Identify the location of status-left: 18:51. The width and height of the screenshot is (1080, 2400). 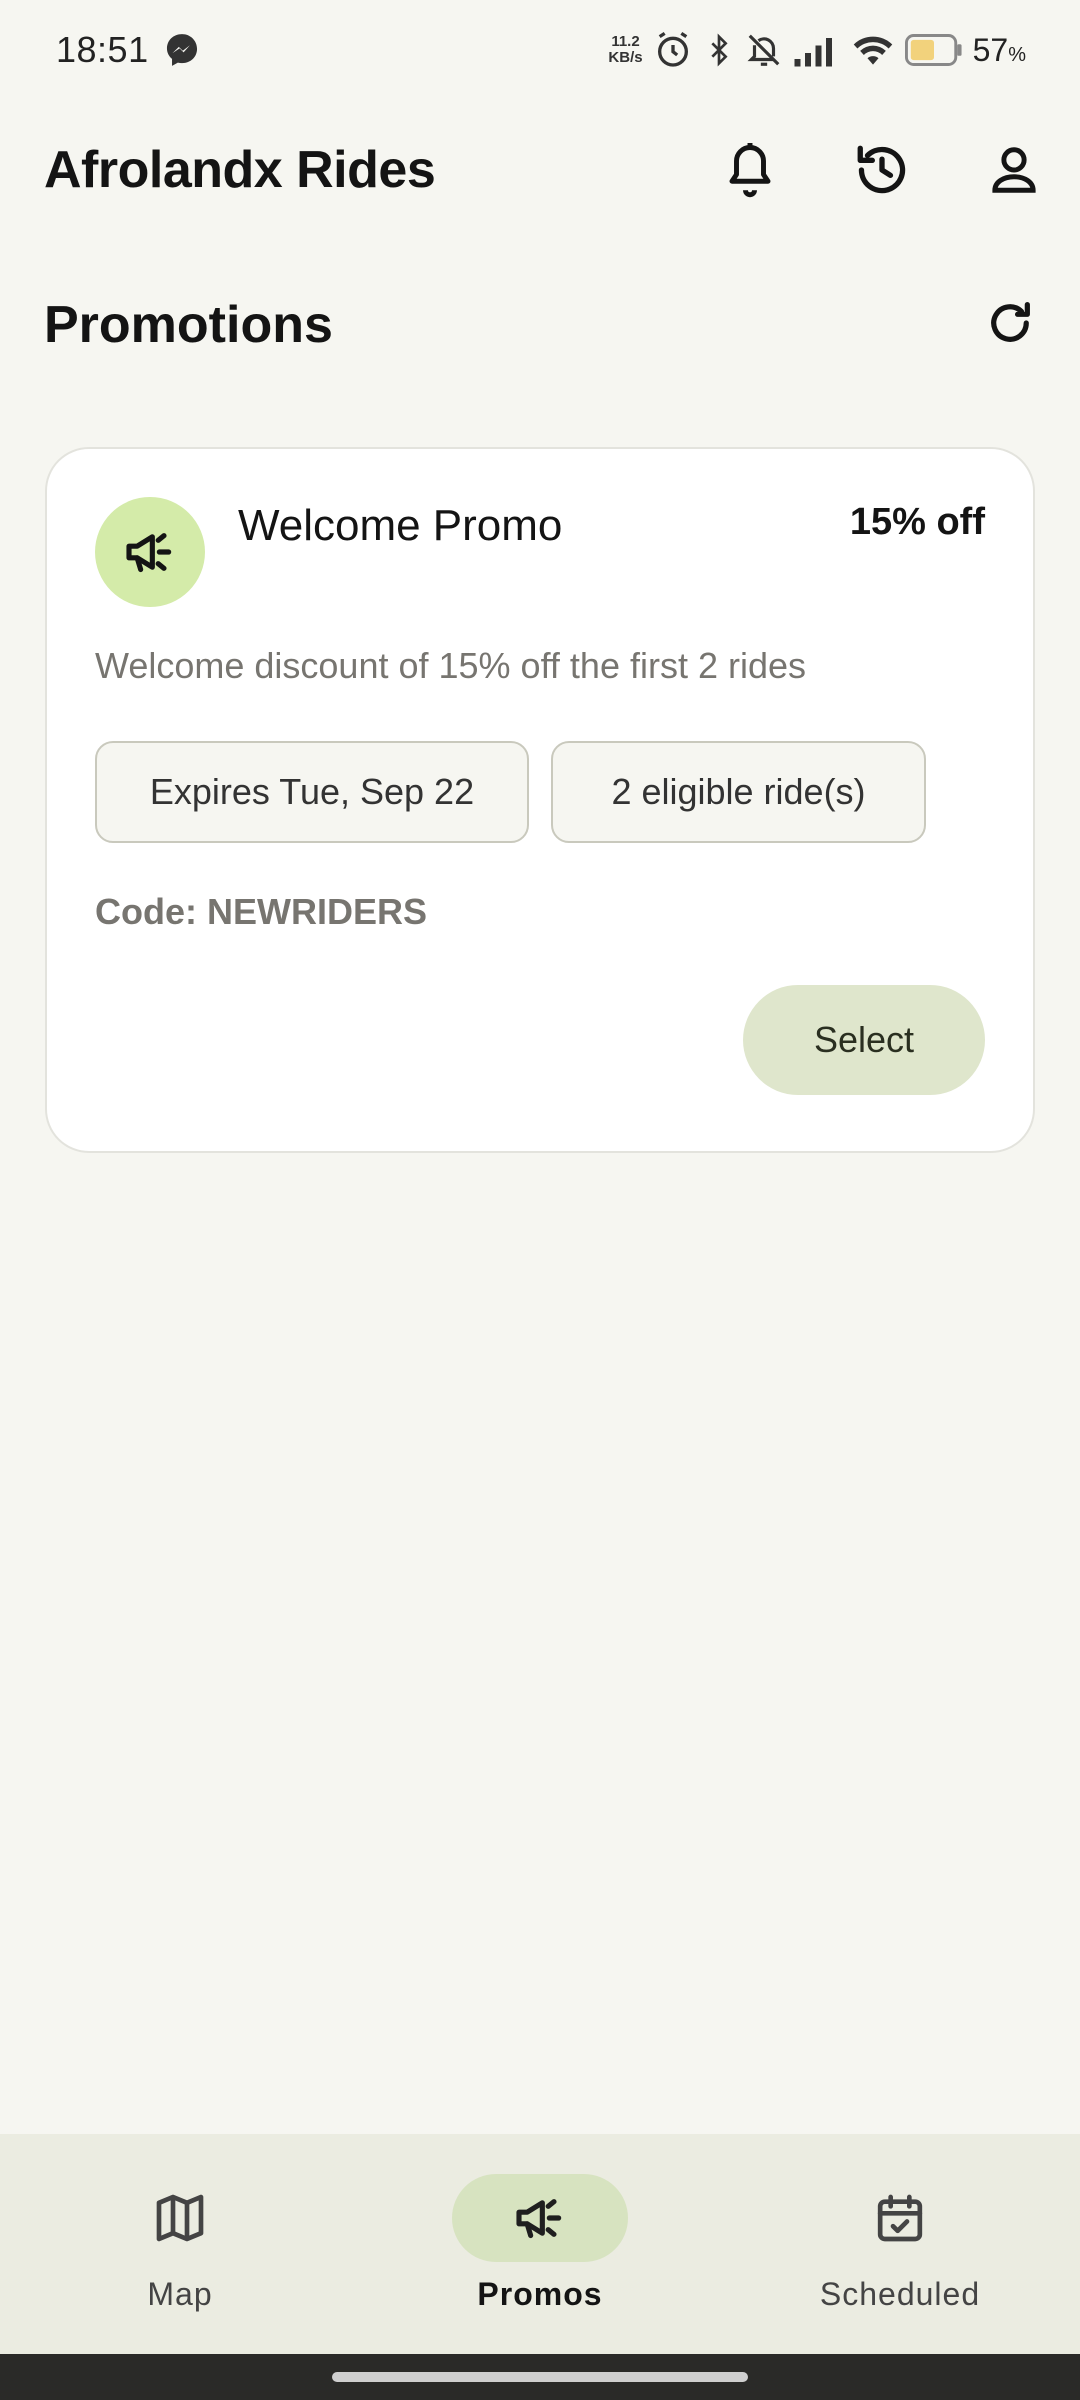
(128, 50).